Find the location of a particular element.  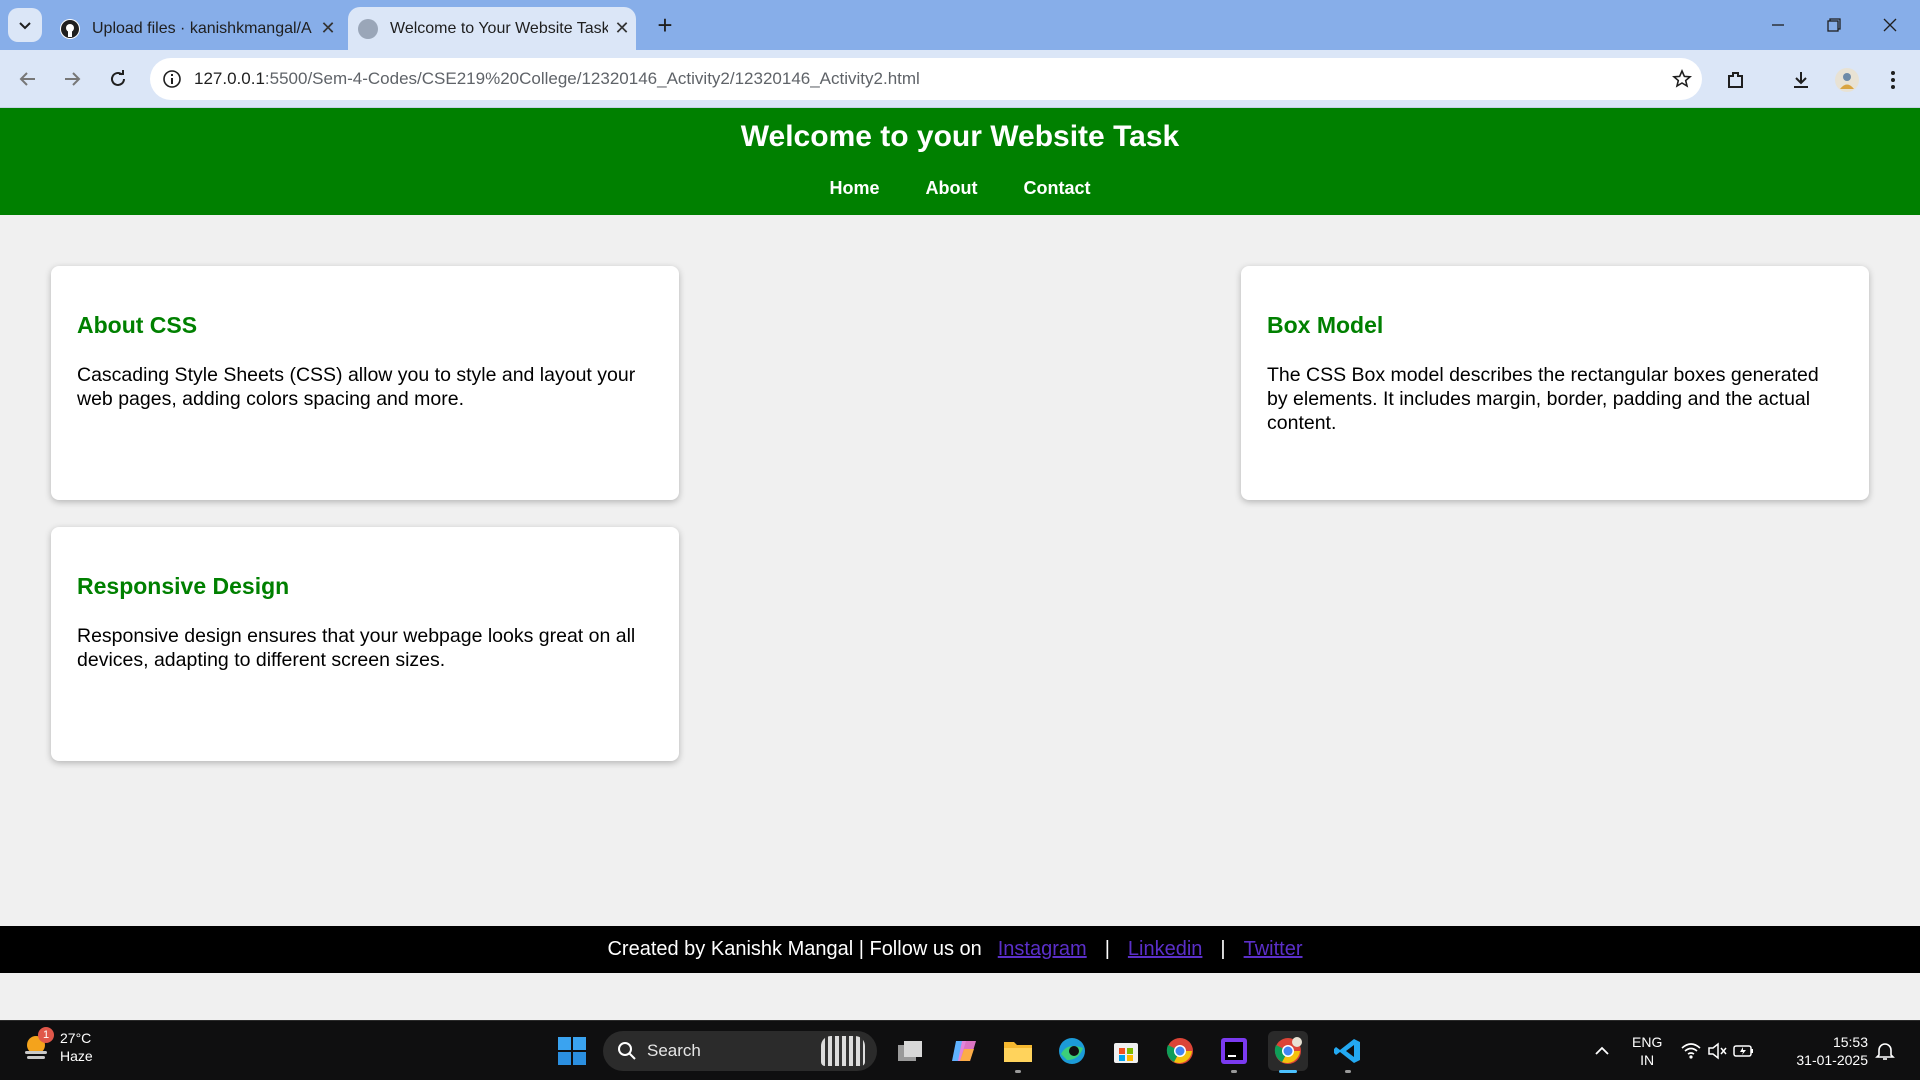

taskbar-chrome-active is located at coordinates (1288, 1052).